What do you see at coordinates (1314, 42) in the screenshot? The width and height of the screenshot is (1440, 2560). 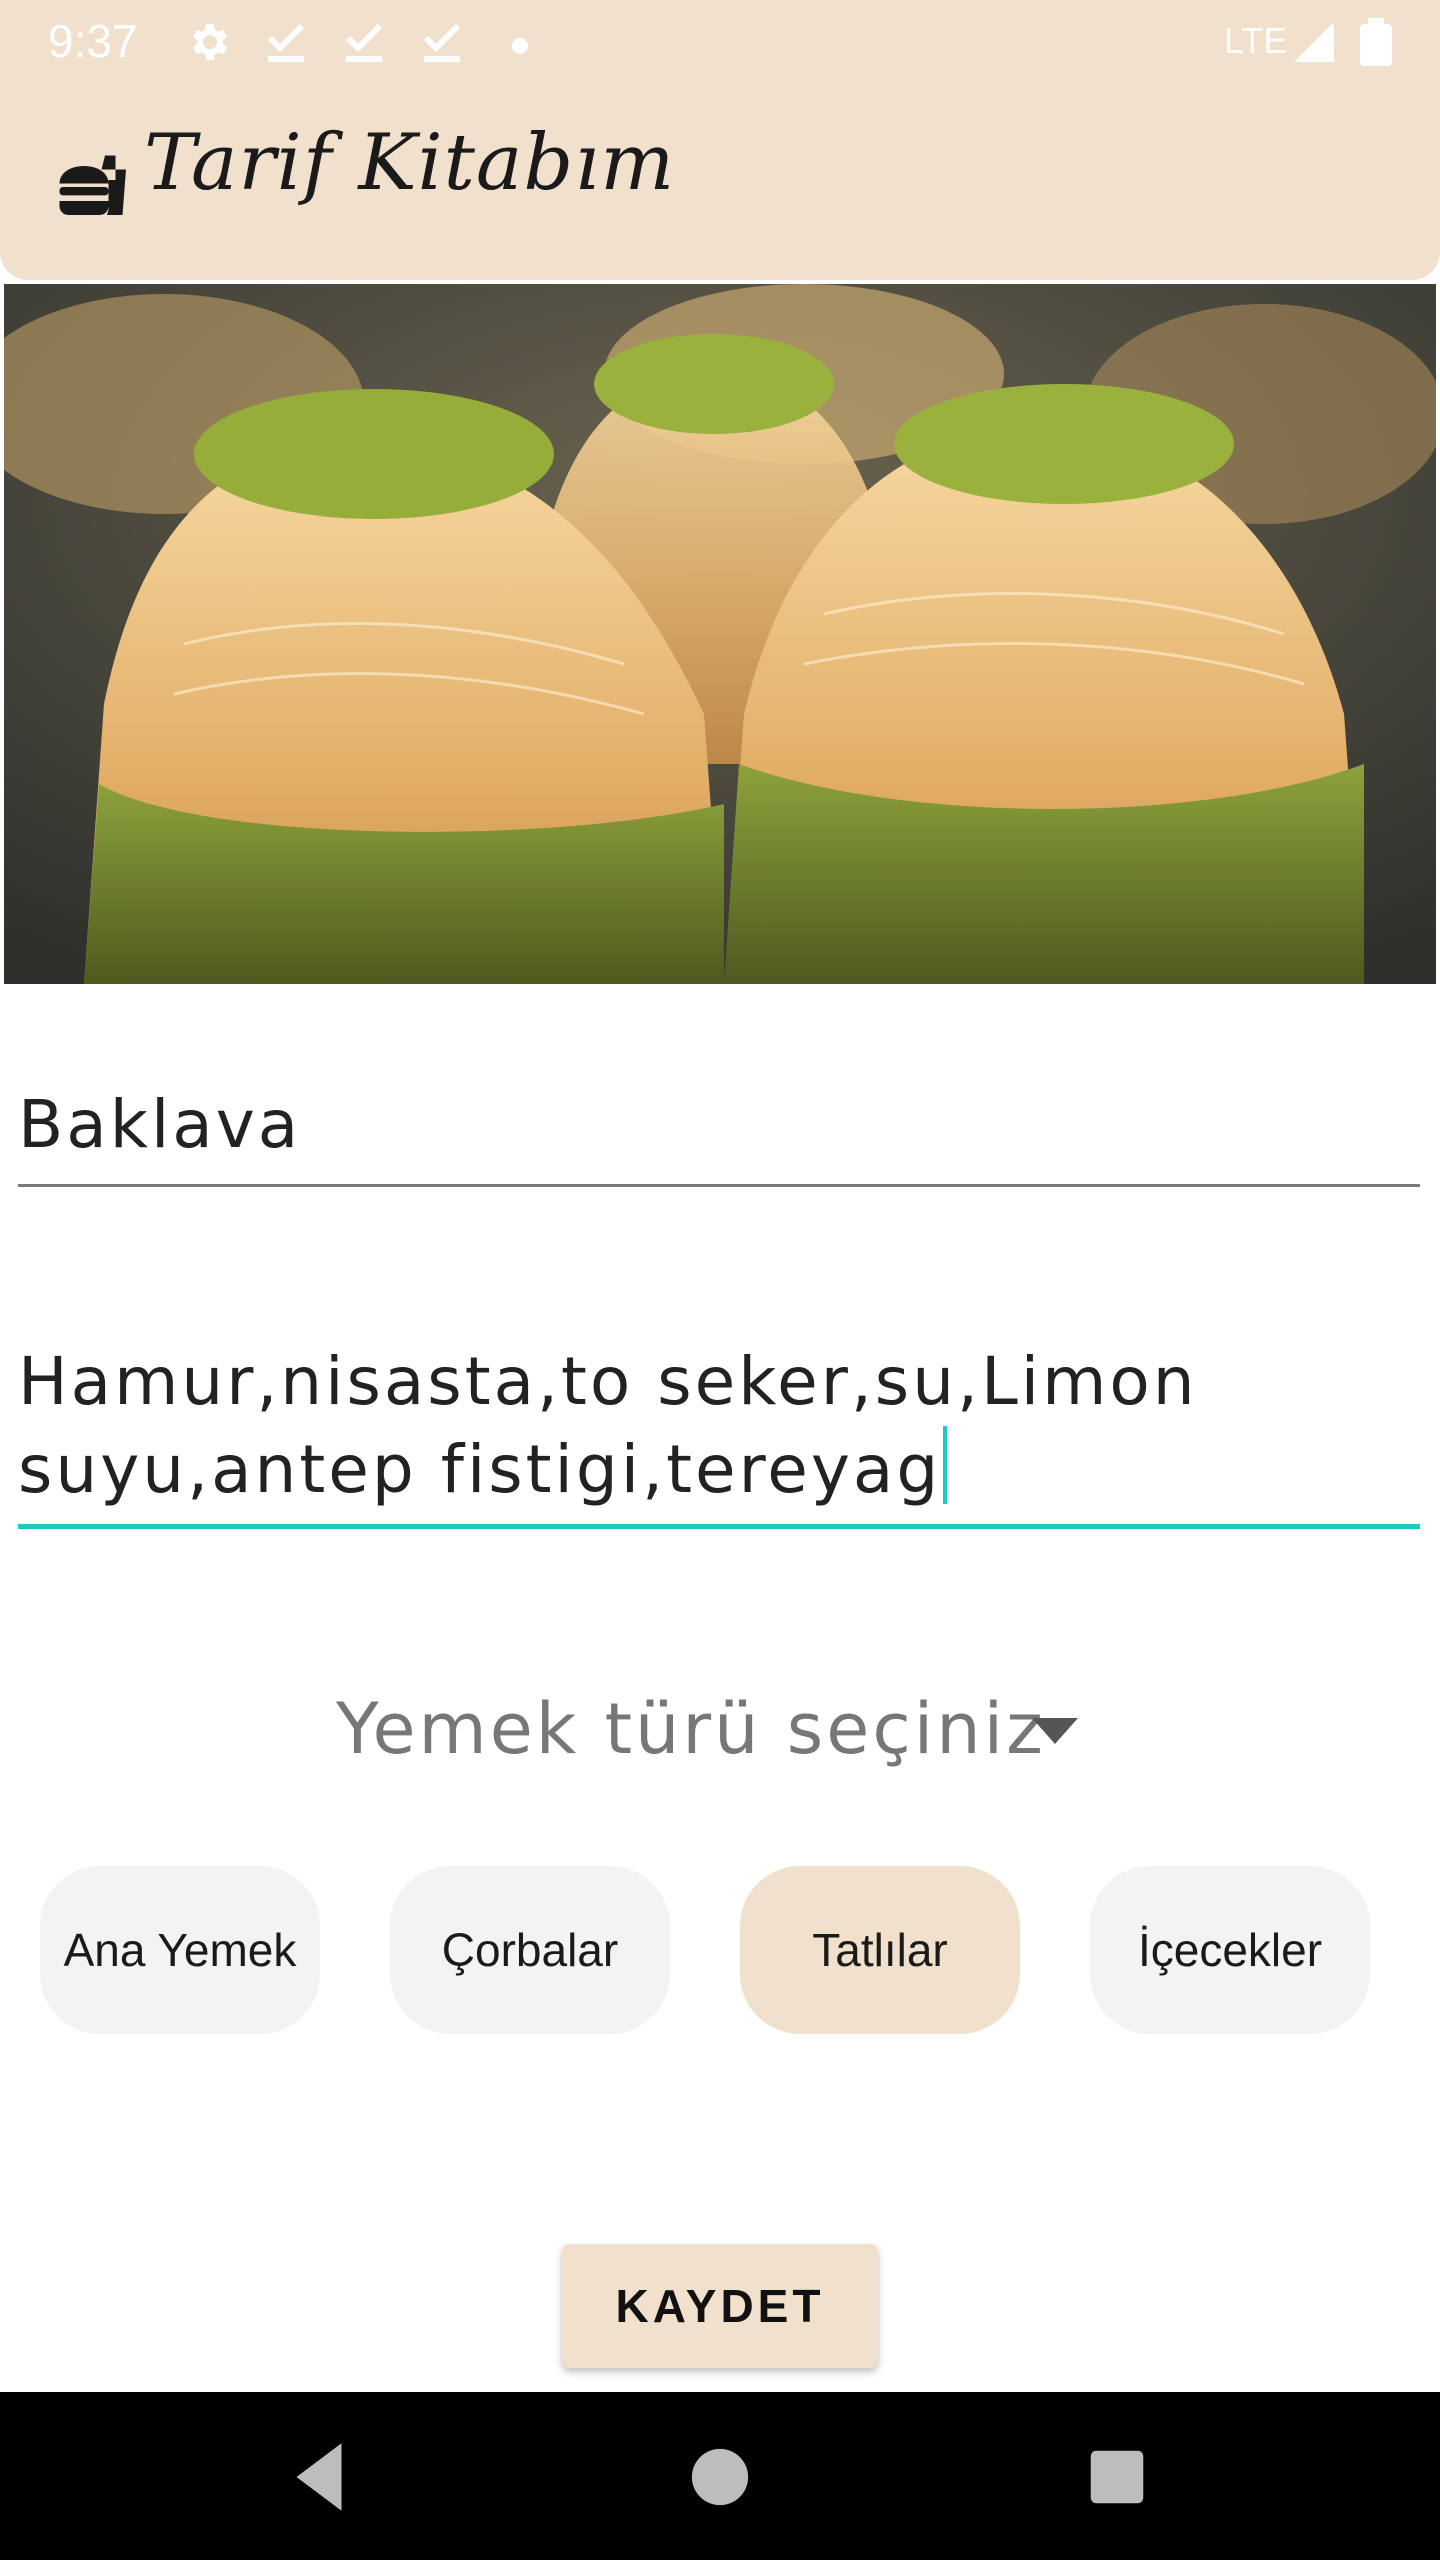 I see `signal-icon` at bounding box center [1314, 42].